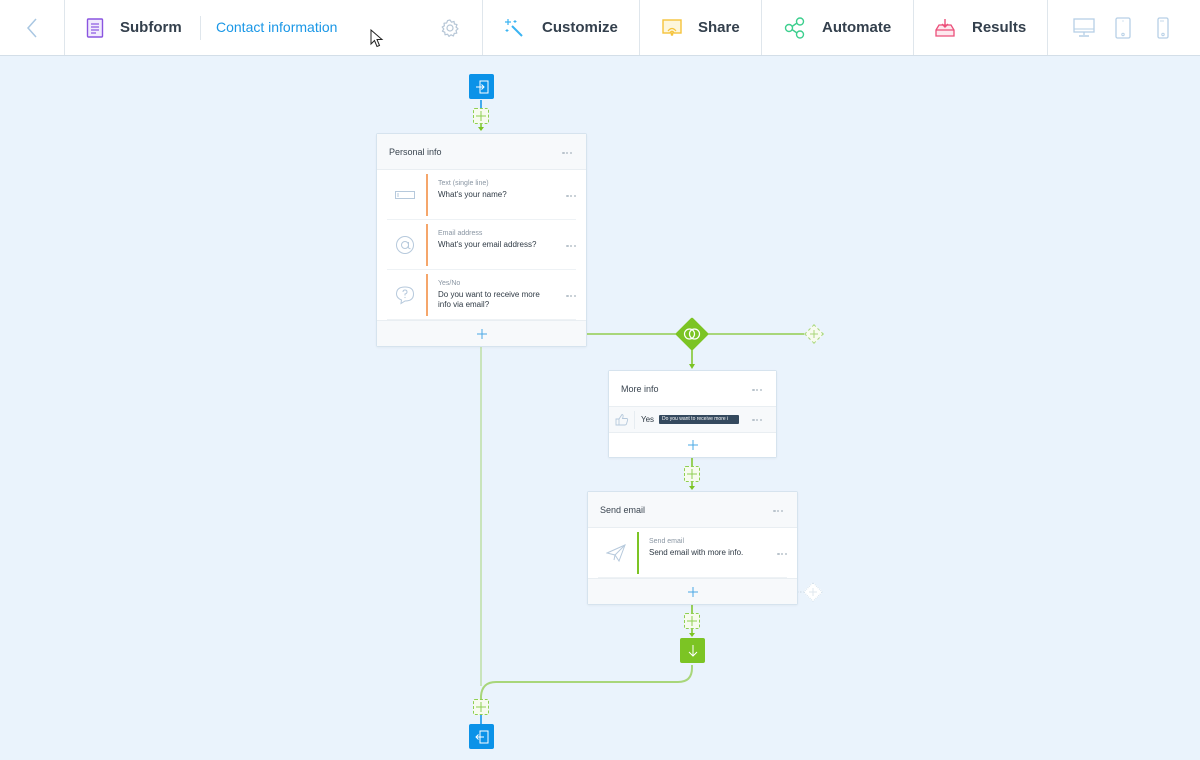  Describe the element at coordinates (450, 28) in the screenshot. I see `gear-icon` at that location.